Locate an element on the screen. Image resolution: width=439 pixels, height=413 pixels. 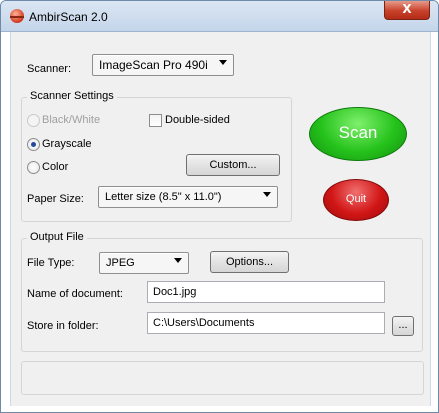
quit-button: Quit is located at coordinates (356, 200).